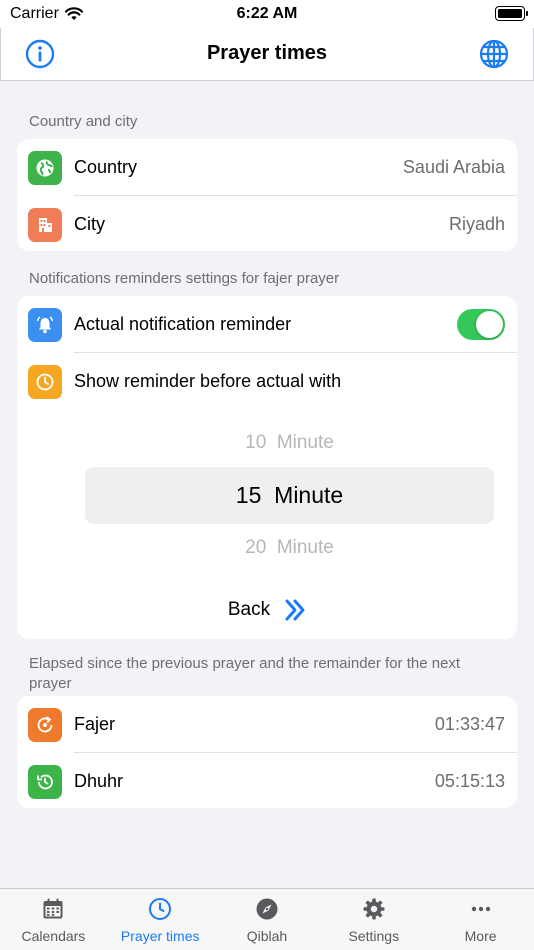 This screenshot has height=950, width=534. What do you see at coordinates (95, 724) in the screenshot?
I see `fajer-label: Fajer` at bounding box center [95, 724].